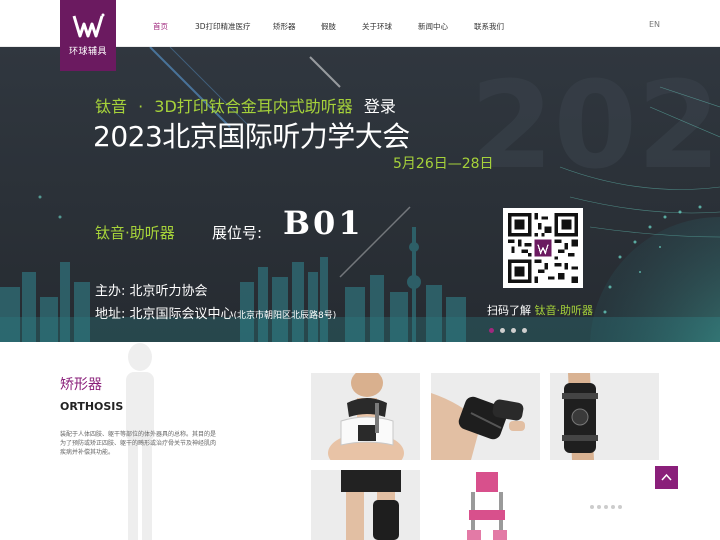  I want to click on kafo-orthosis-image, so click(485, 505).